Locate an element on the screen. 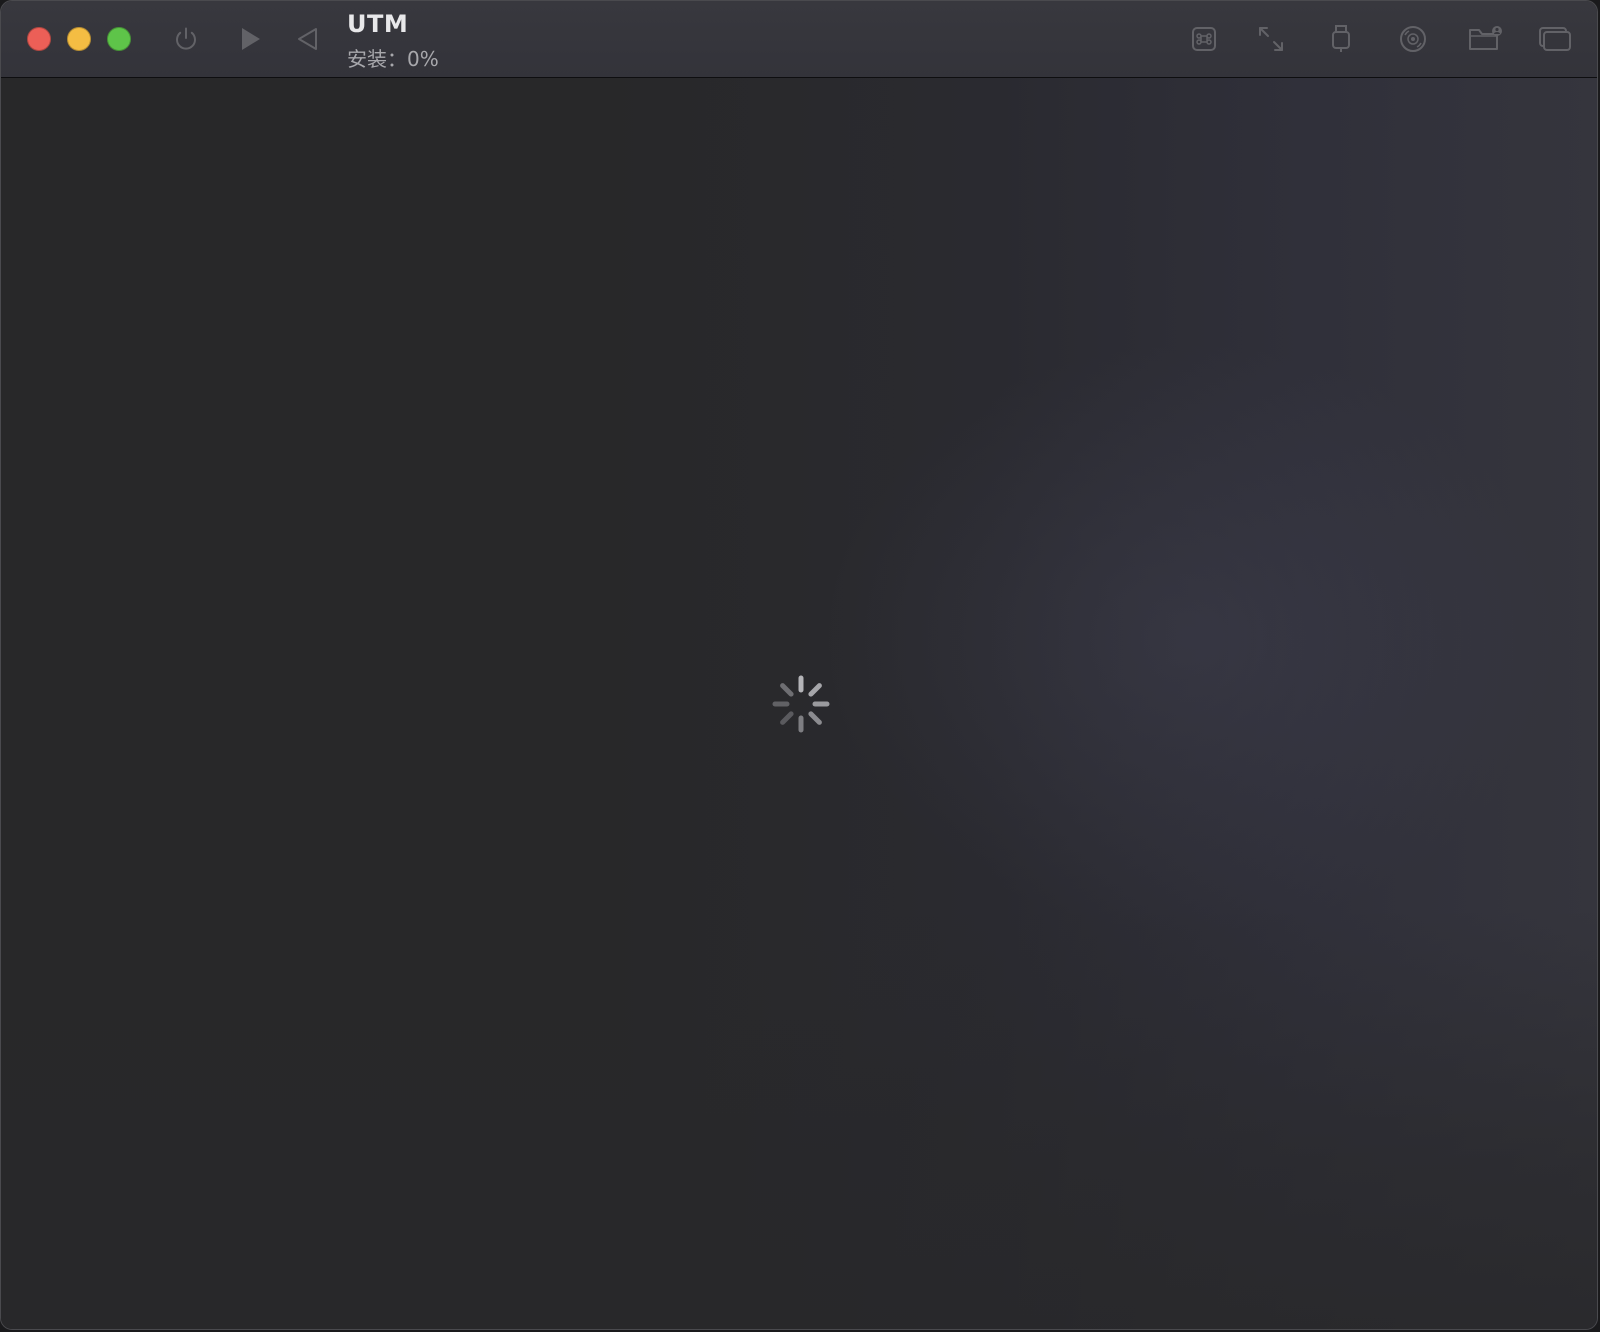 The width and height of the screenshot is (1600, 1332). shared-folder-button is located at coordinates (1485, 39).